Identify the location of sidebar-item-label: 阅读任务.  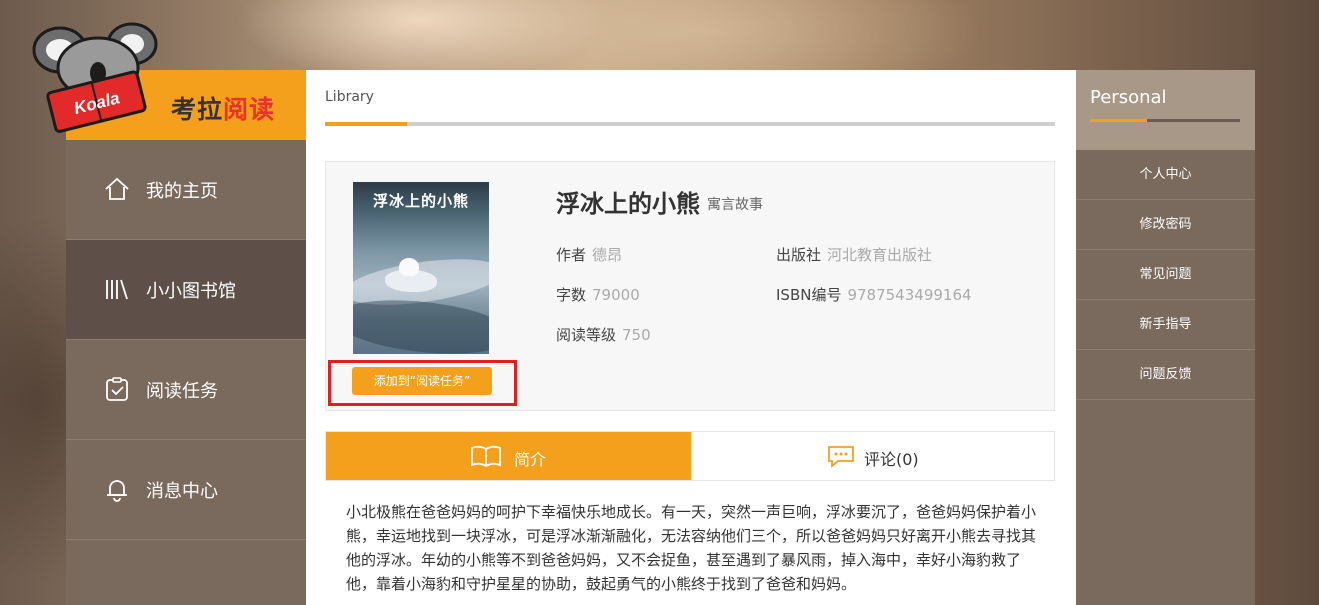
(182, 391).